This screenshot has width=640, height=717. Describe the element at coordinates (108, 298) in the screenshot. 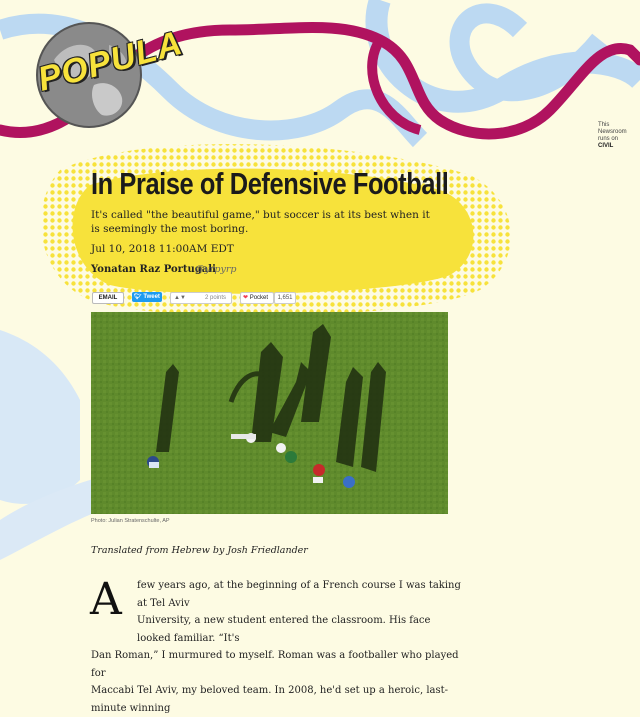

I see `email-share-button: EMAIL` at that location.